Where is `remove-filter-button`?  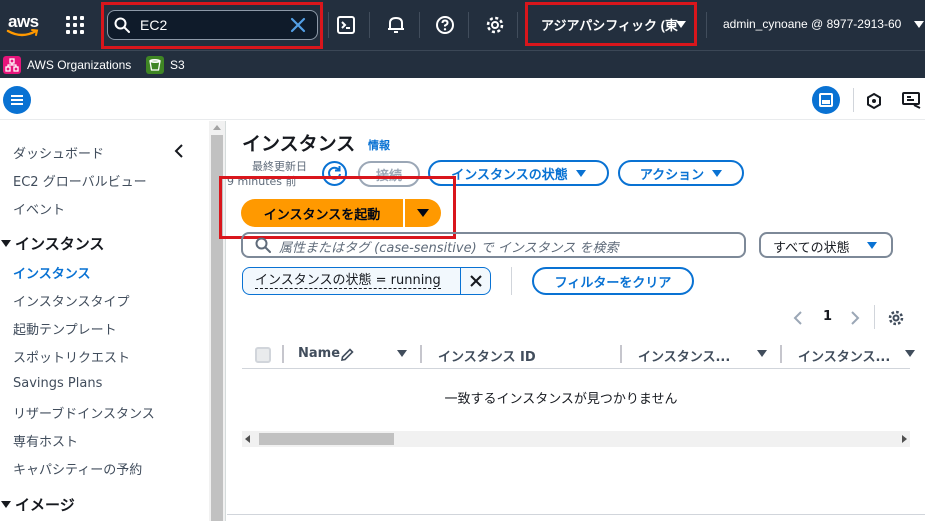
remove-filter-button is located at coordinates (475, 281).